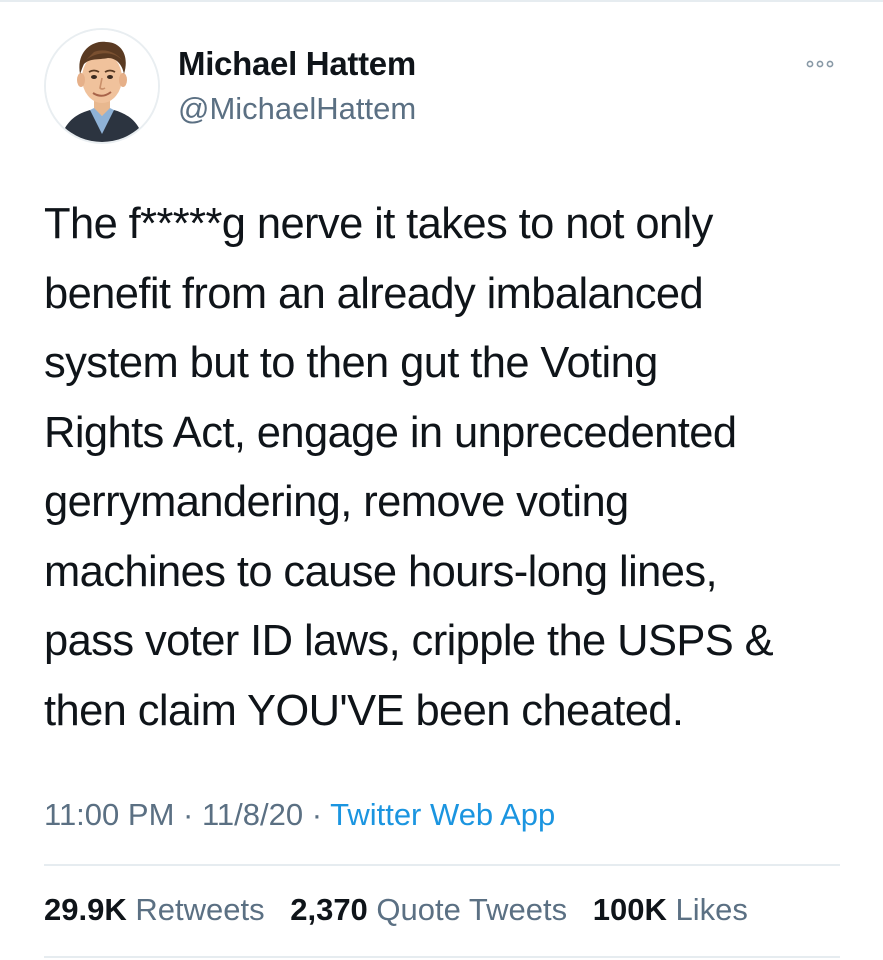 This screenshot has height=960, width=883. I want to click on tweet-line: benefit from an already imbalanced, so click(374, 293).